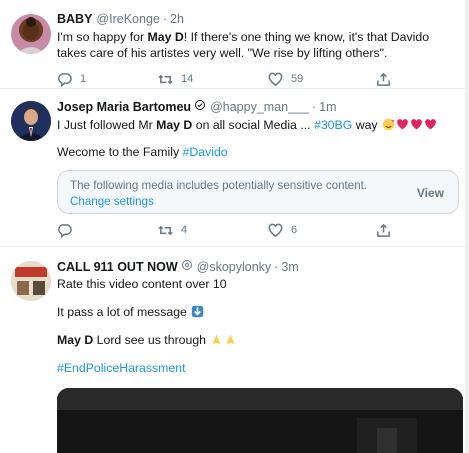 The height and width of the screenshot is (453, 469). I want to click on timestamp: 3m, so click(289, 267).